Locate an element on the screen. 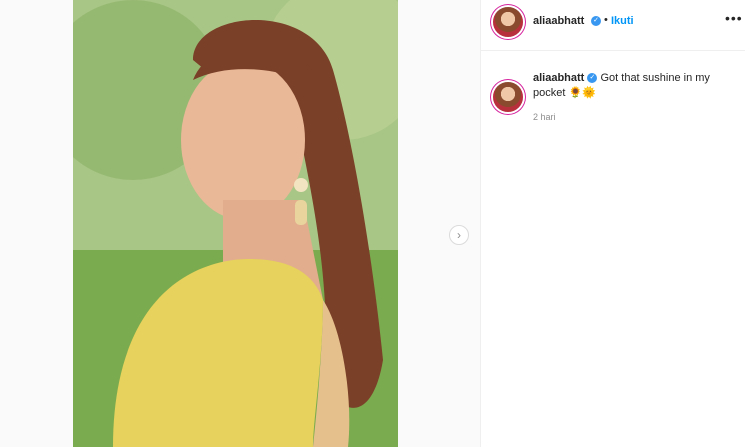 This screenshot has width=745, height=447. post-header: aliaabhatt ✓ • Ikuti ••• is located at coordinates (613, 25).